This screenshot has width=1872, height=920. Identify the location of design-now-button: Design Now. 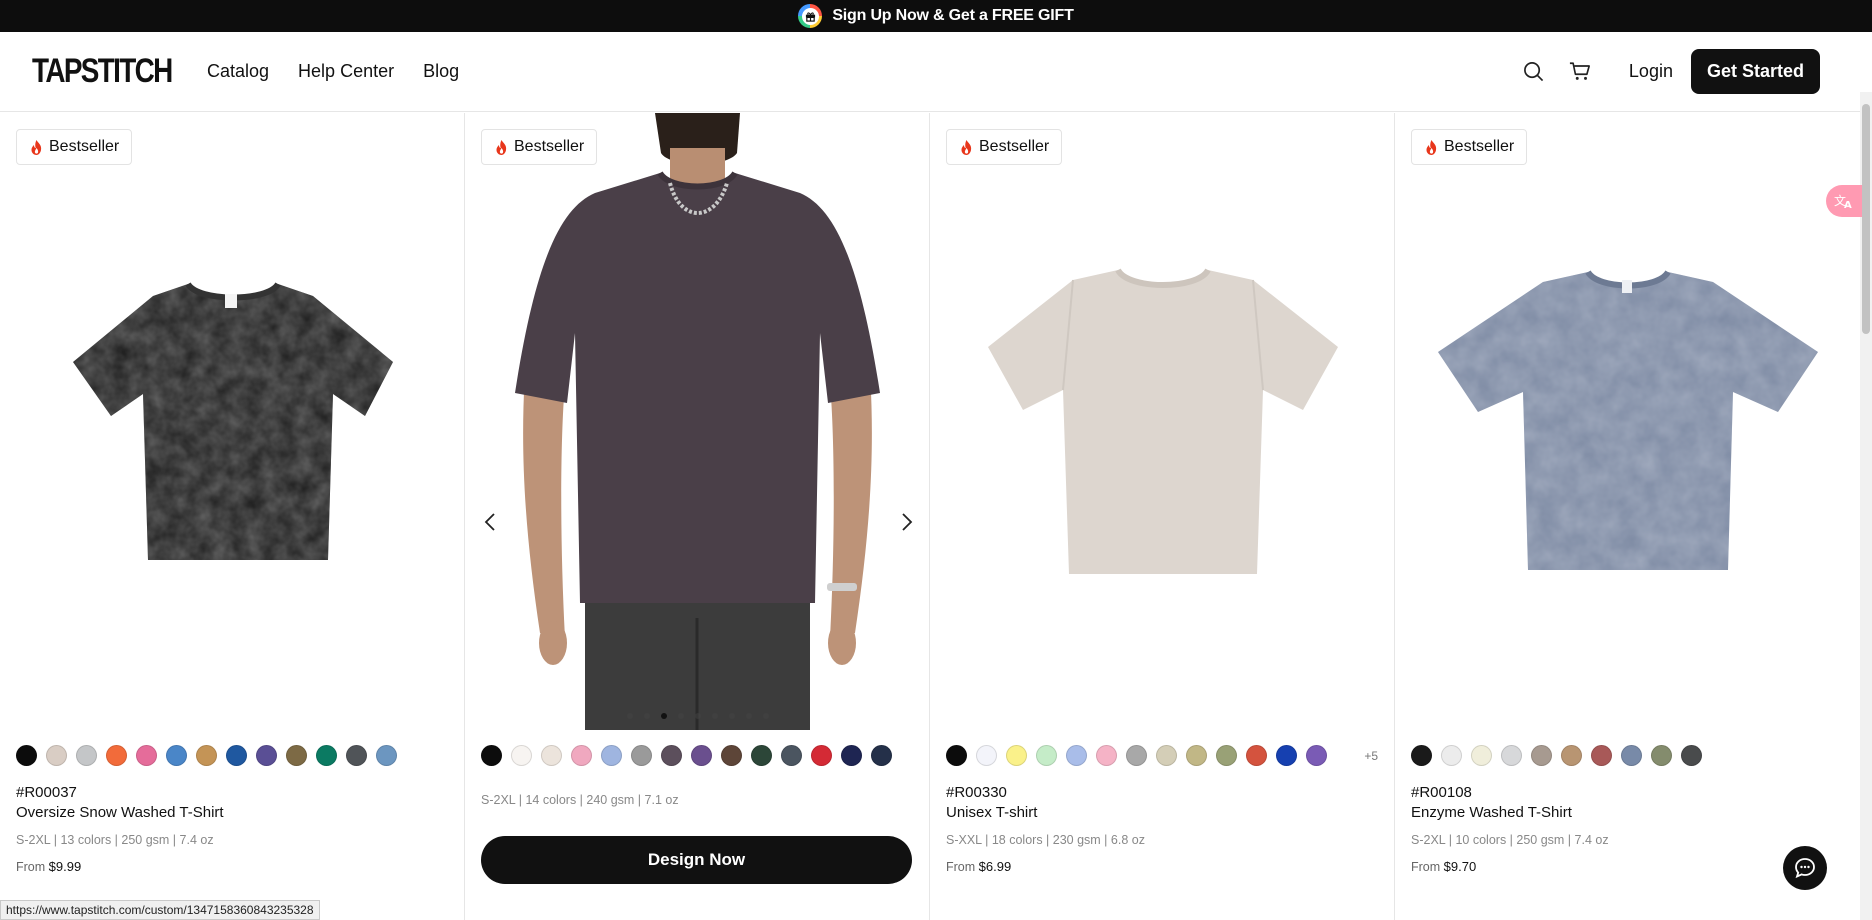
(696, 860).